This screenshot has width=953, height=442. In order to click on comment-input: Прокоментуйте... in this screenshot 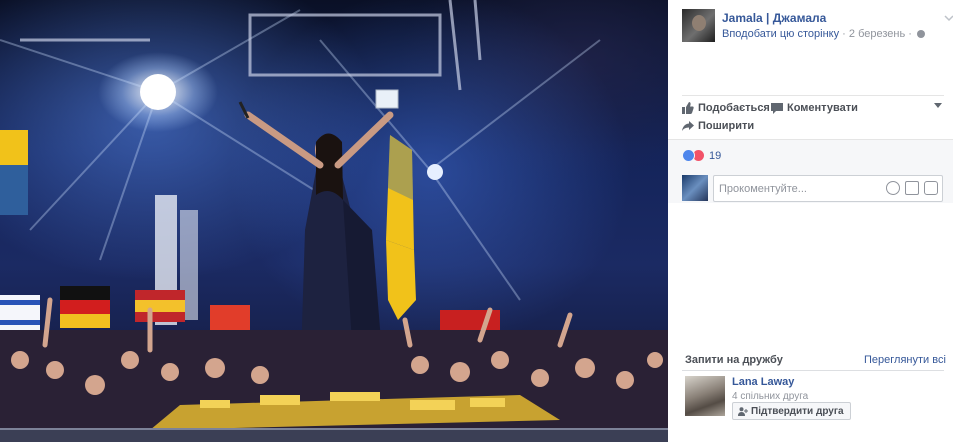, I will do `click(828, 188)`.